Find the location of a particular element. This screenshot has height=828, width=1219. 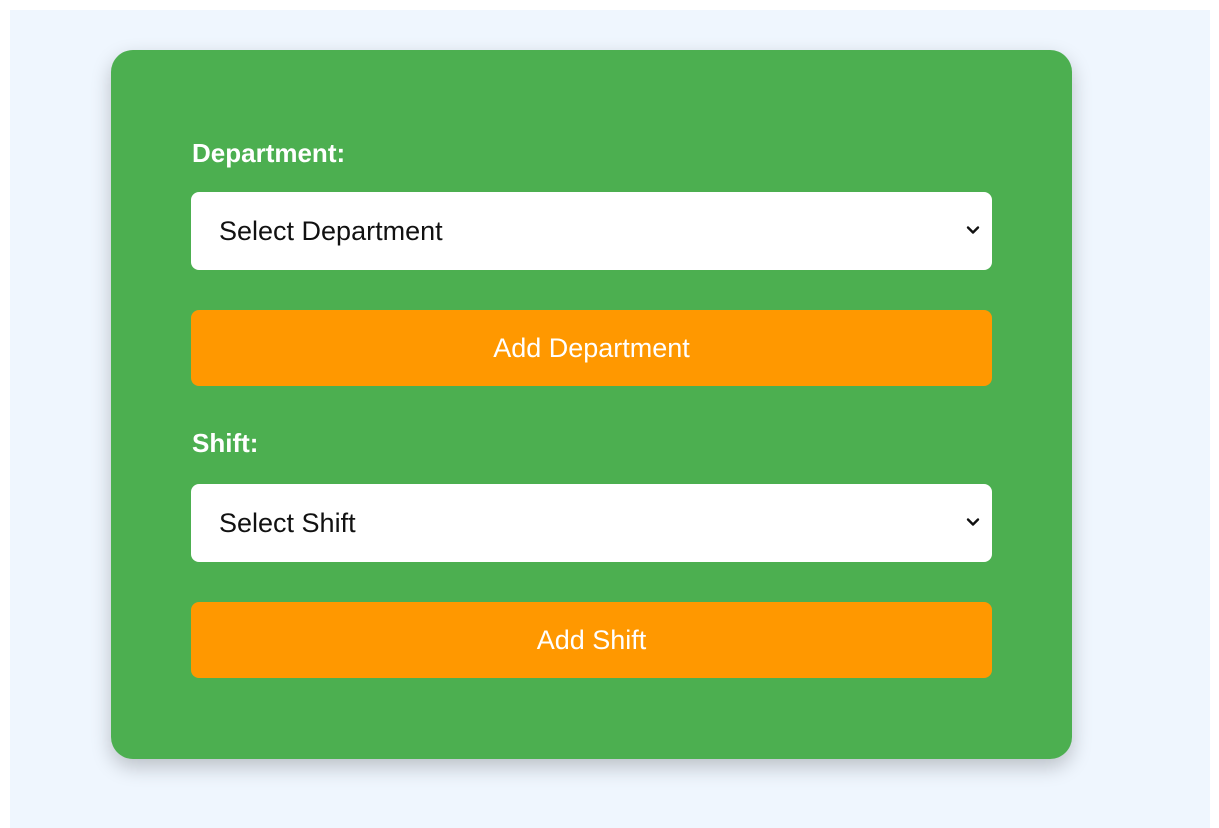

shift-select: Select Shift is located at coordinates (591, 523).